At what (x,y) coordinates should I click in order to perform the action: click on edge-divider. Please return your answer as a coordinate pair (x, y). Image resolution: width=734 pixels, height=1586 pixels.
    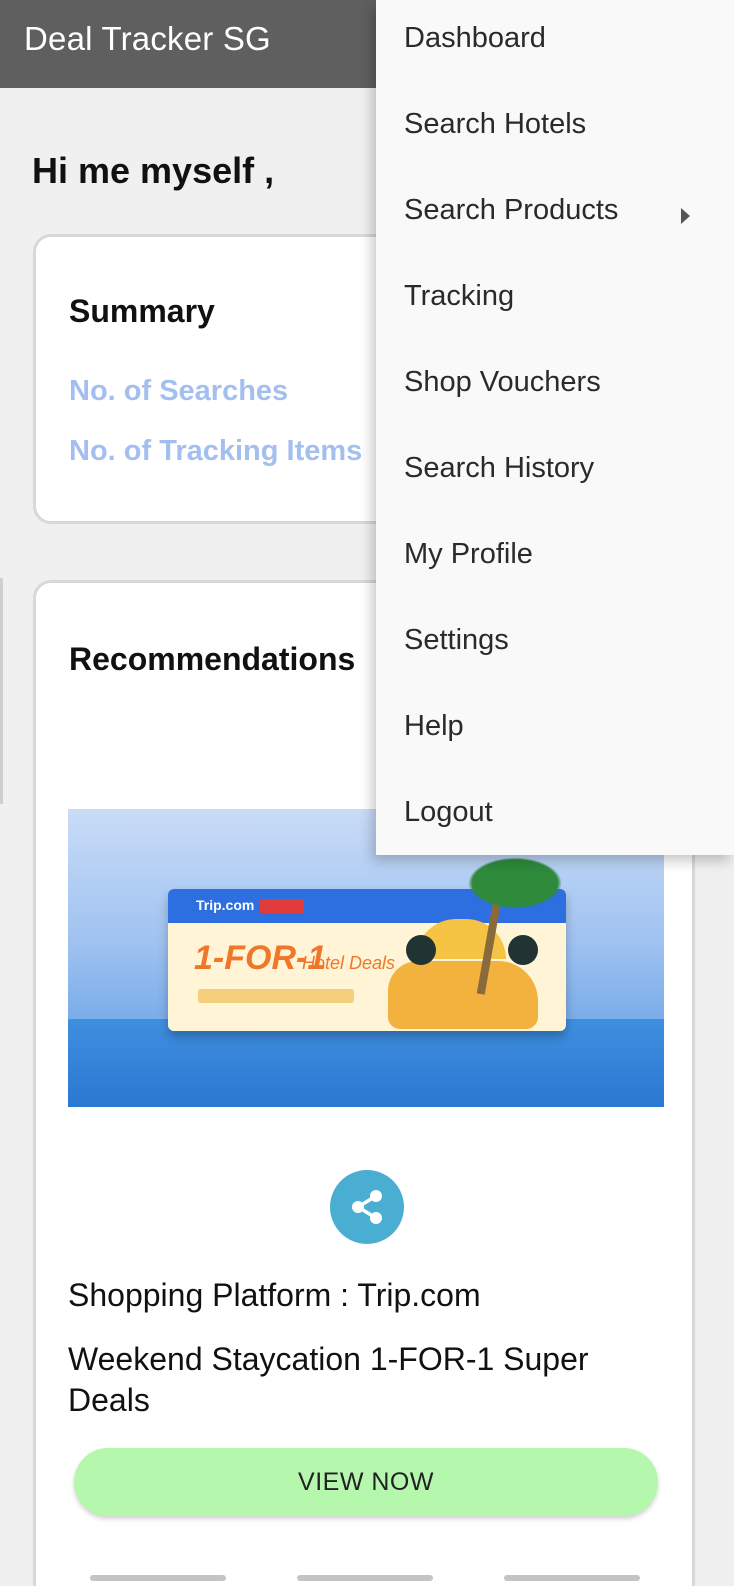
    Looking at the image, I should click on (1, 691).